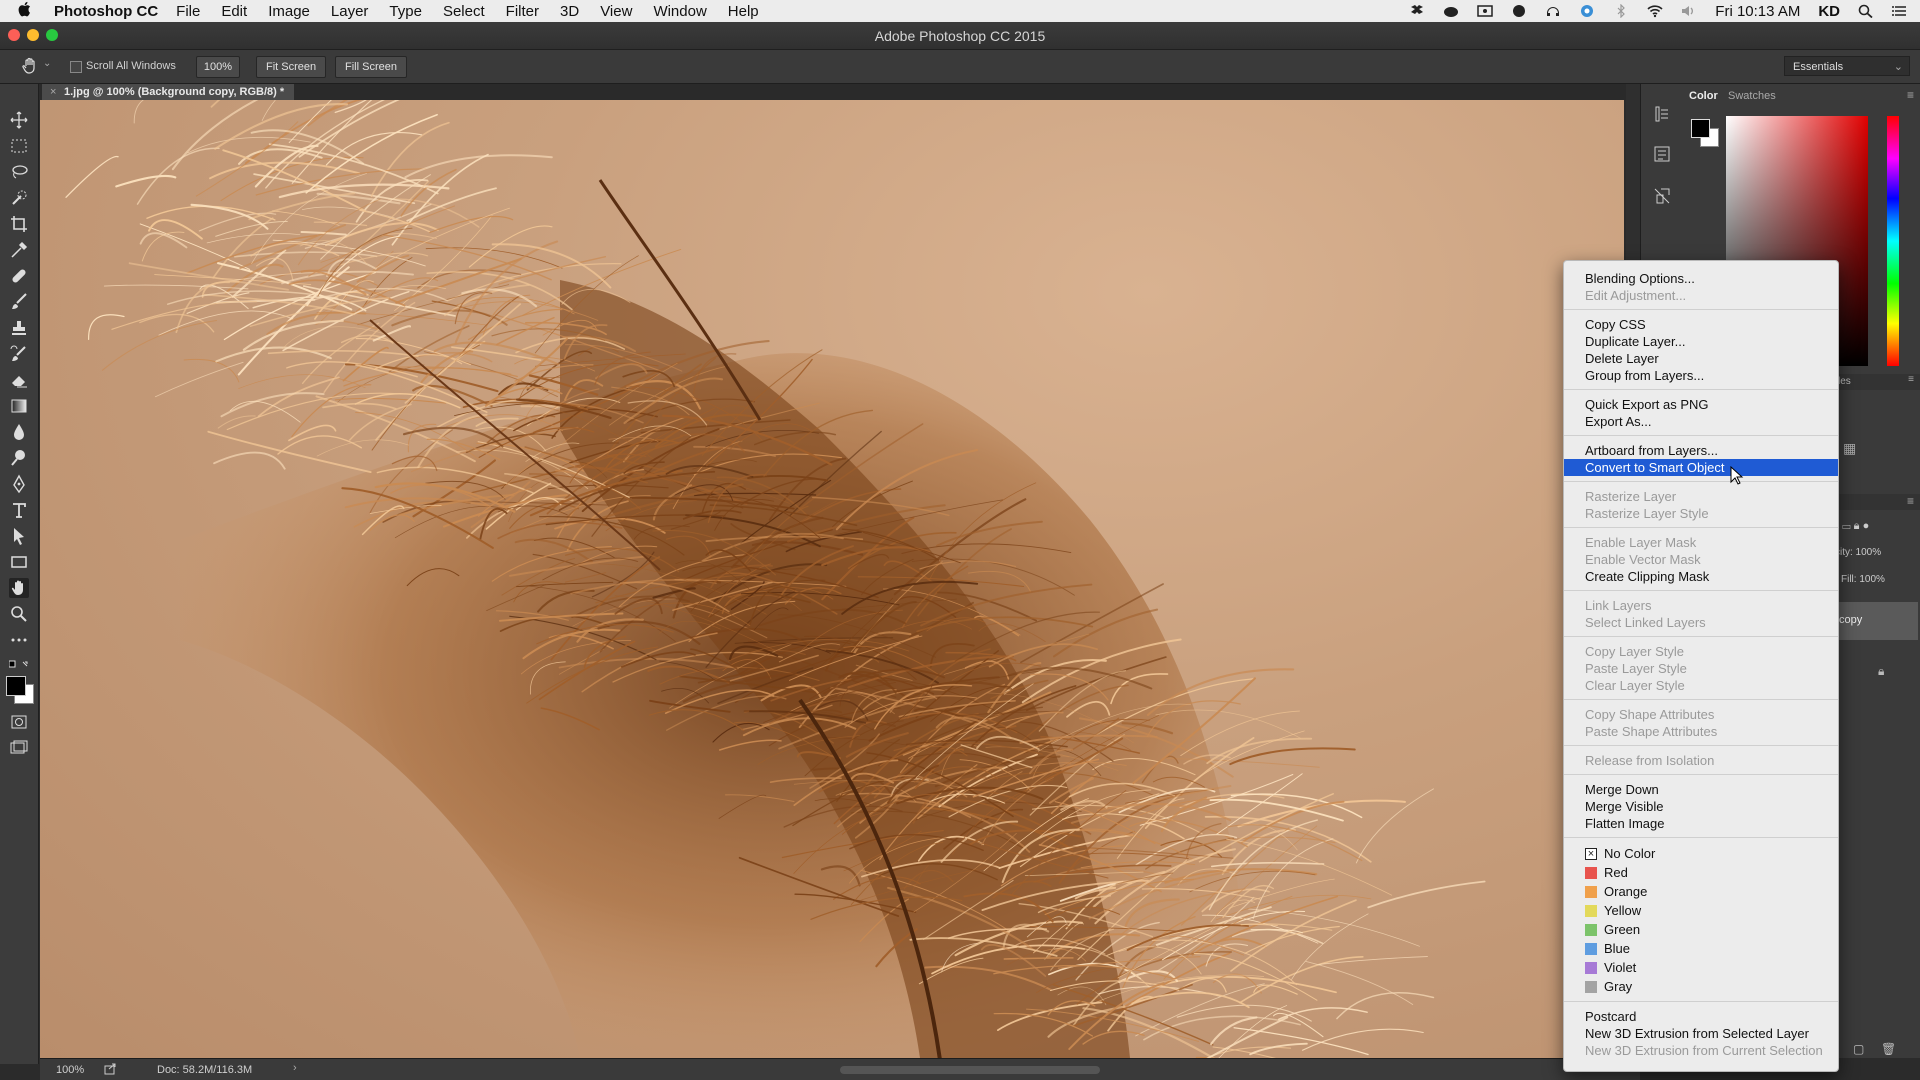 The image size is (1920, 1080). What do you see at coordinates (1701, 404) in the screenshot?
I see `menu-item-quick-export-as-png: Quick Export as PNG` at bounding box center [1701, 404].